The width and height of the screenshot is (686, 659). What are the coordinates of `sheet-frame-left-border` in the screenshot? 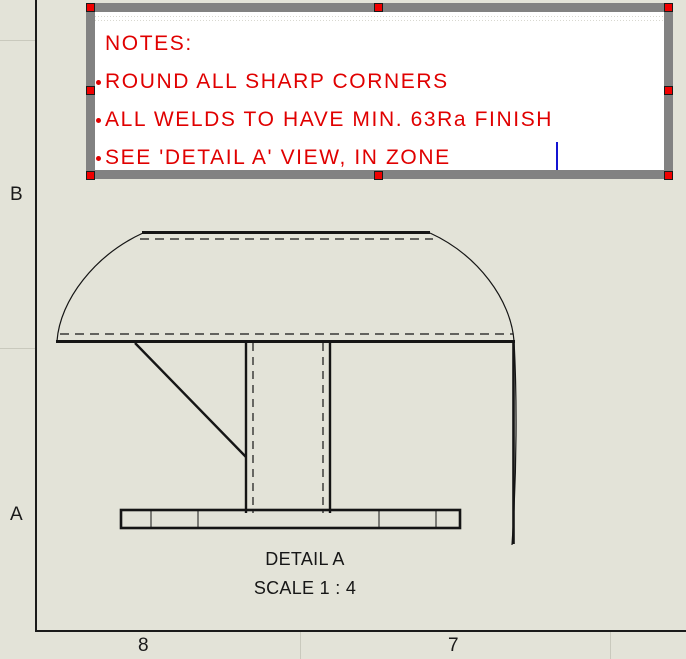 It's located at (36, 316).